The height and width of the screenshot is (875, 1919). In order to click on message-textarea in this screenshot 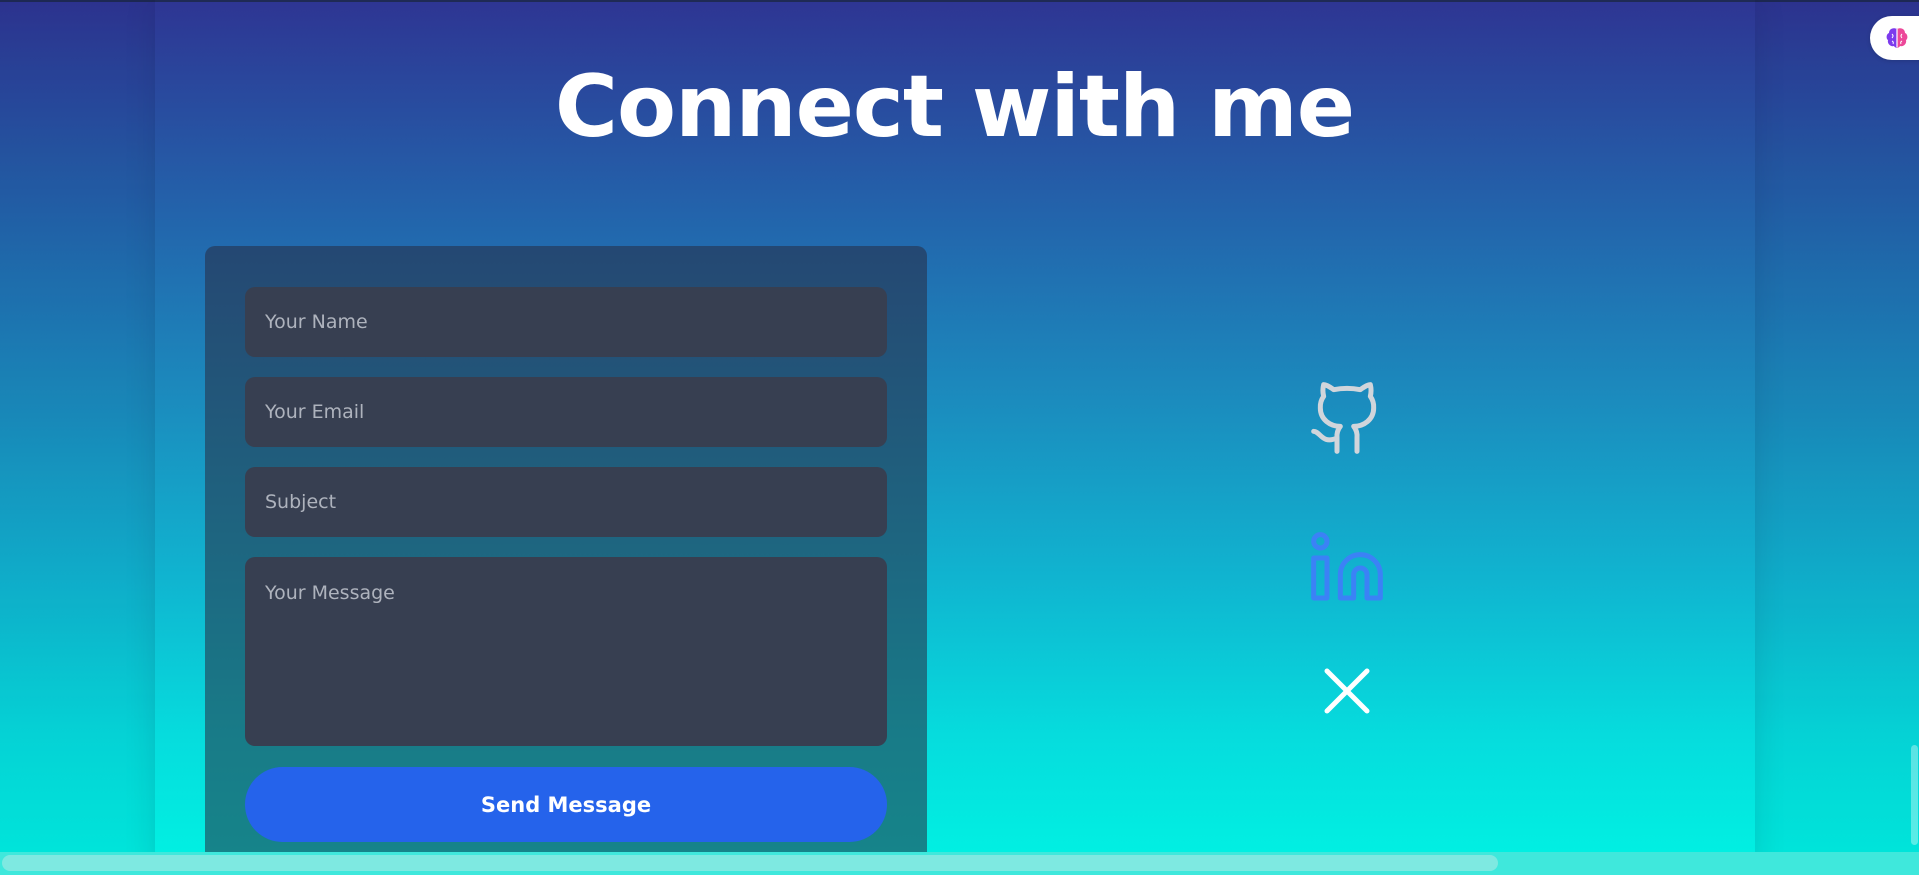, I will do `click(566, 651)`.